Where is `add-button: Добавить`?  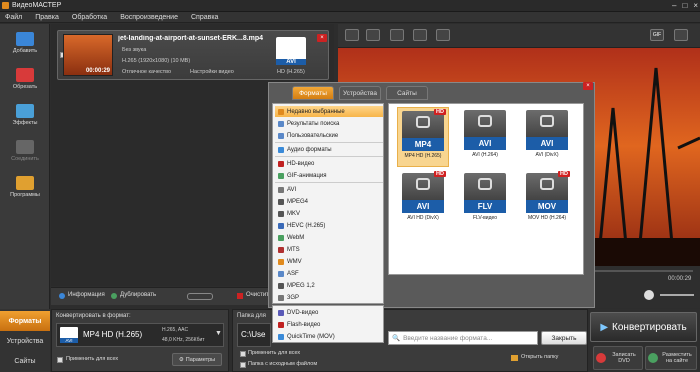 add-button: Добавить is located at coordinates (25, 44).